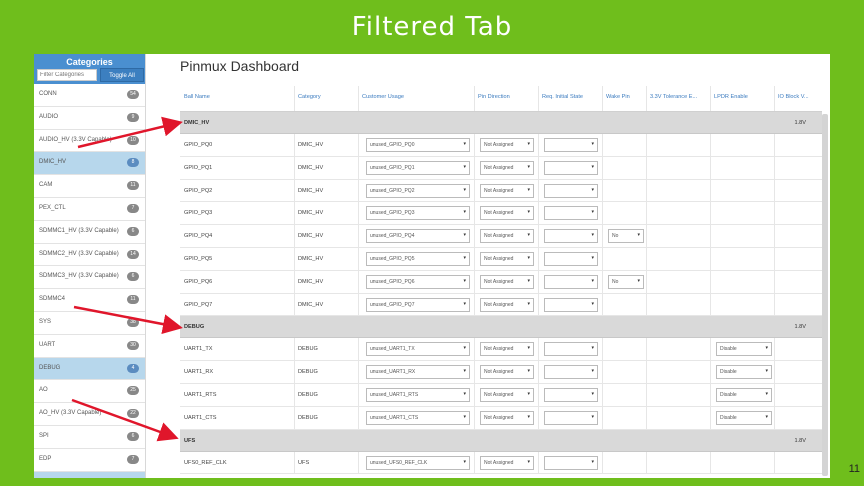  Describe the element at coordinates (825, 295) in the screenshot. I see `table-scrollbar` at that location.